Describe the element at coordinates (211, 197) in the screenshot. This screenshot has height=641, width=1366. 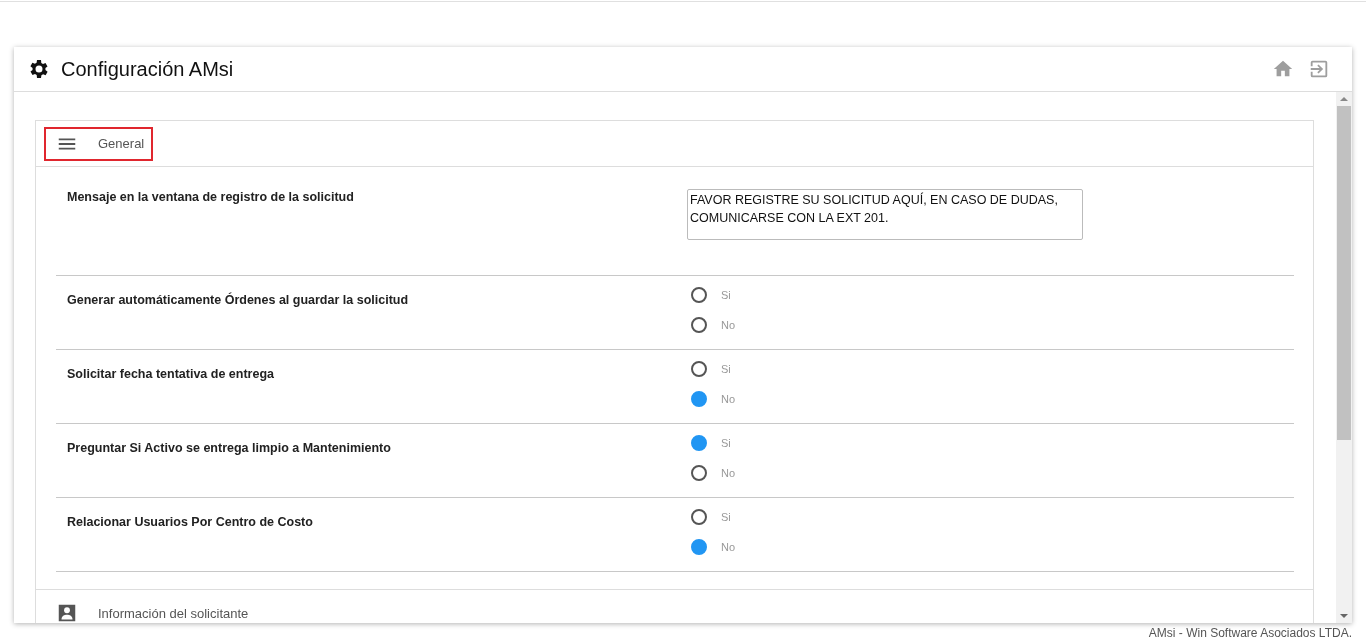
I see `setting-label: Mensaje en la ventana de registro de la solicitud` at that location.